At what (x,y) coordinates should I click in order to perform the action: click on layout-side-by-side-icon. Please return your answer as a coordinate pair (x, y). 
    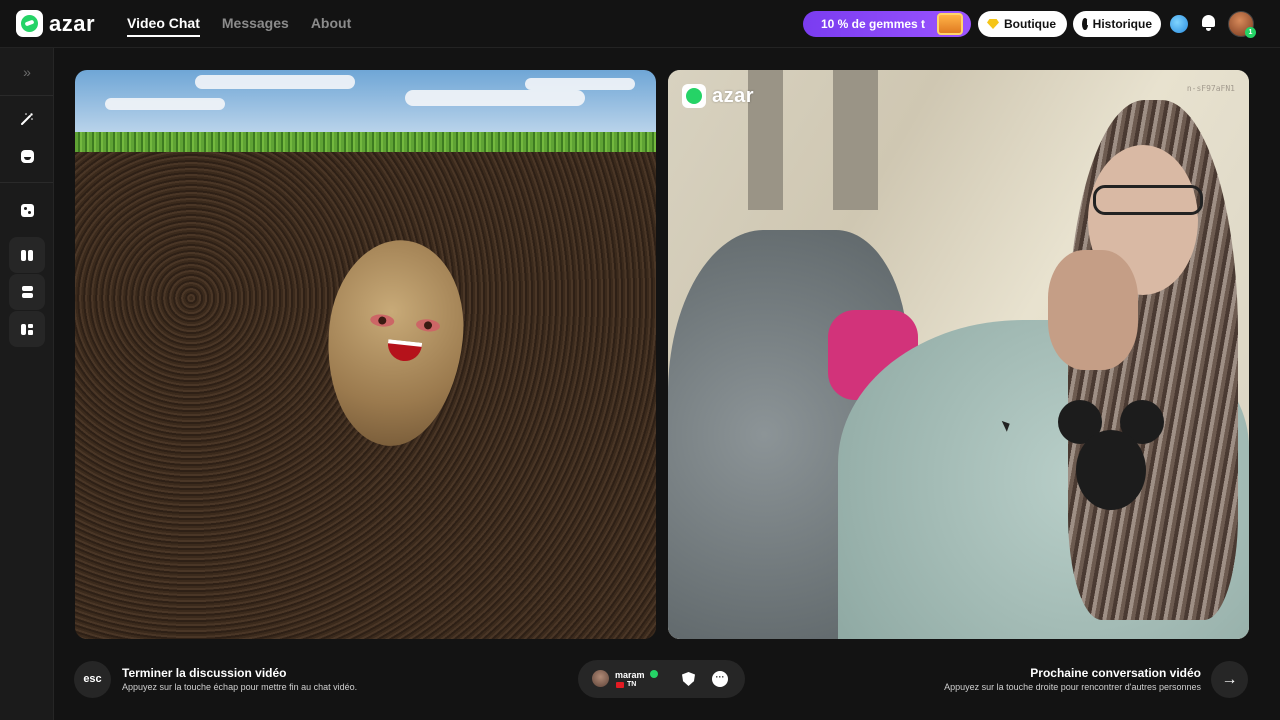
    Looking at the image, I should click on (27, 255).